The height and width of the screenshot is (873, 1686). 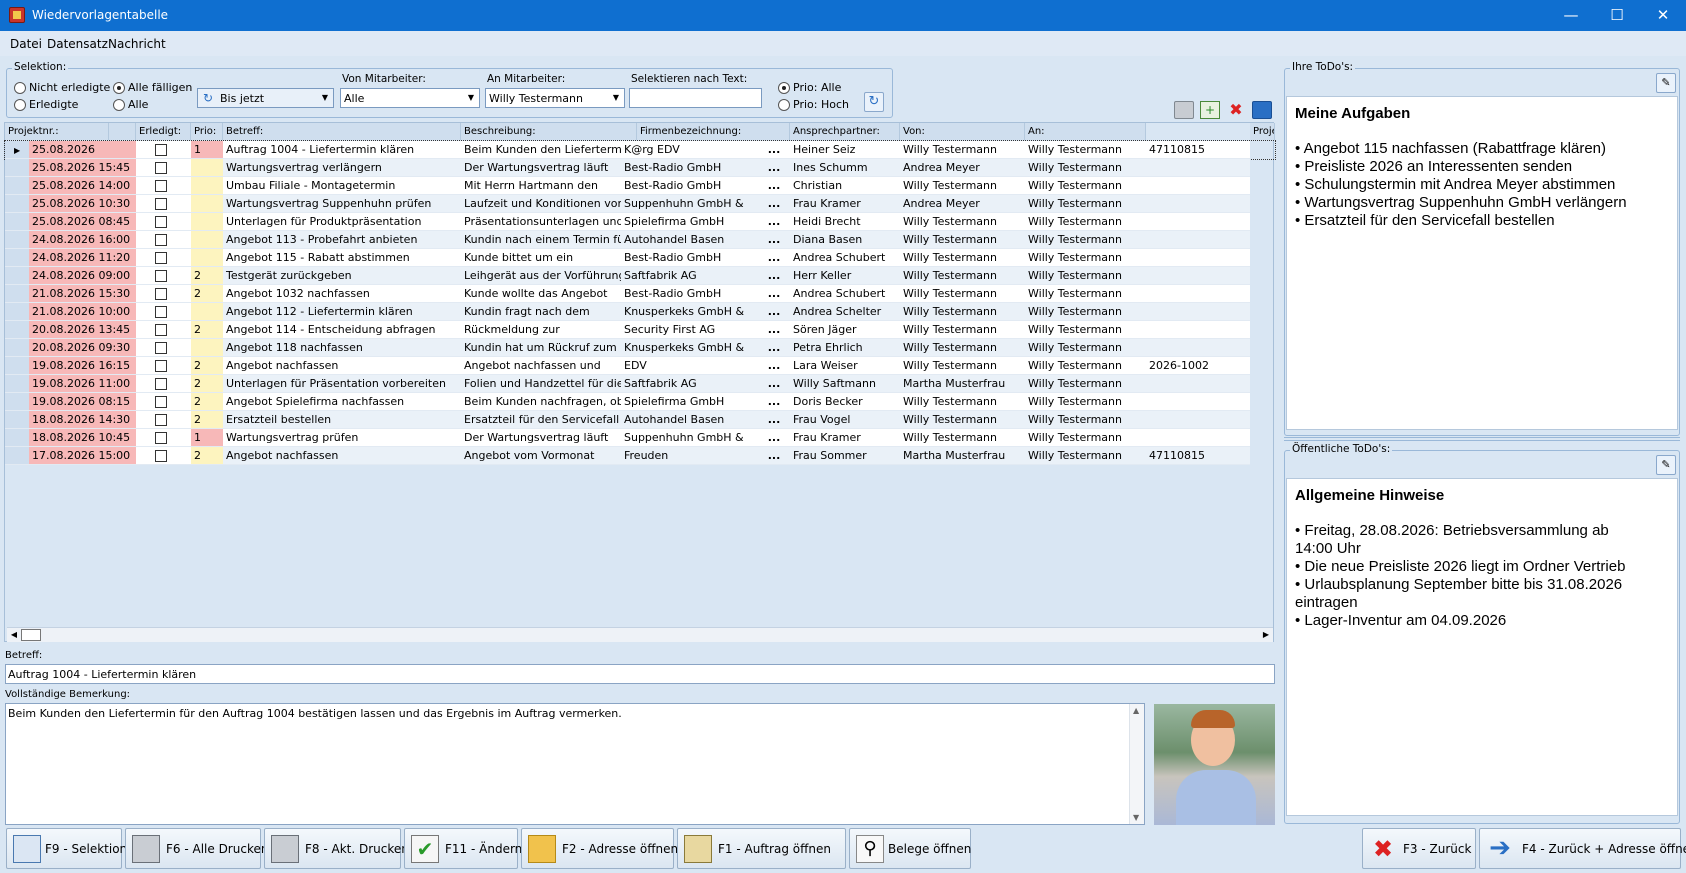 I want to click on minimize-button: —, so click(x=1571, y=15).